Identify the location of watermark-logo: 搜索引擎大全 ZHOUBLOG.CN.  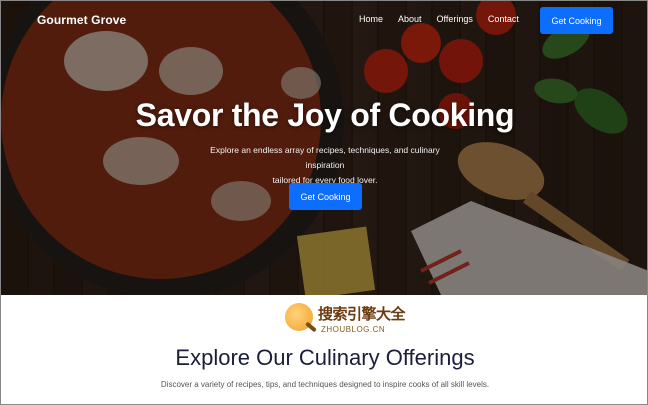
(345, 319).